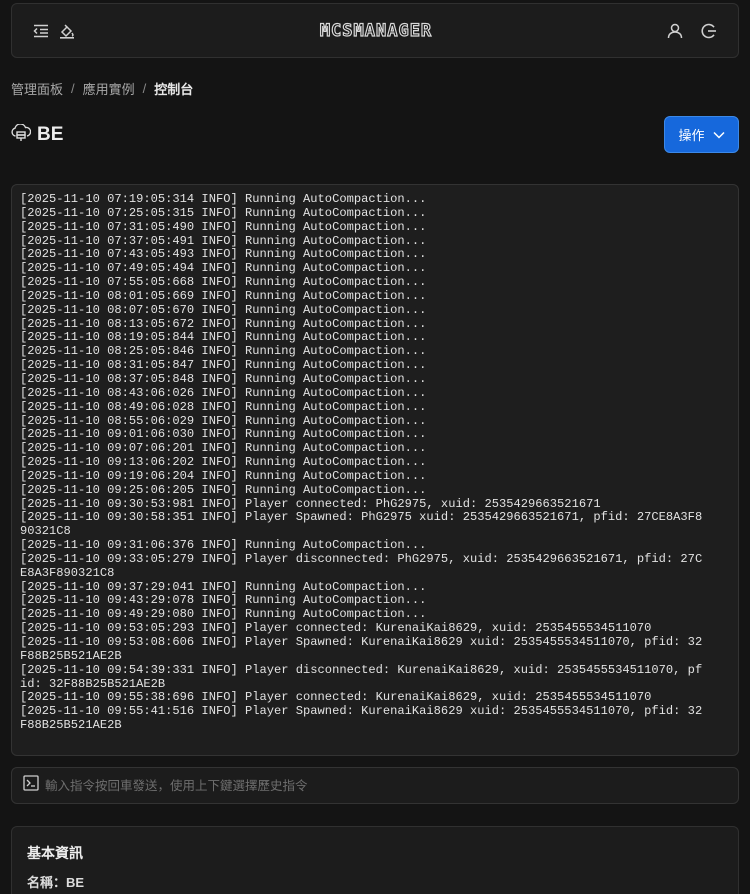  Describe the element at coordinates (37, 88) in the screenshot. I see `breadcrumb-item-panel: 管理面板` at that location.